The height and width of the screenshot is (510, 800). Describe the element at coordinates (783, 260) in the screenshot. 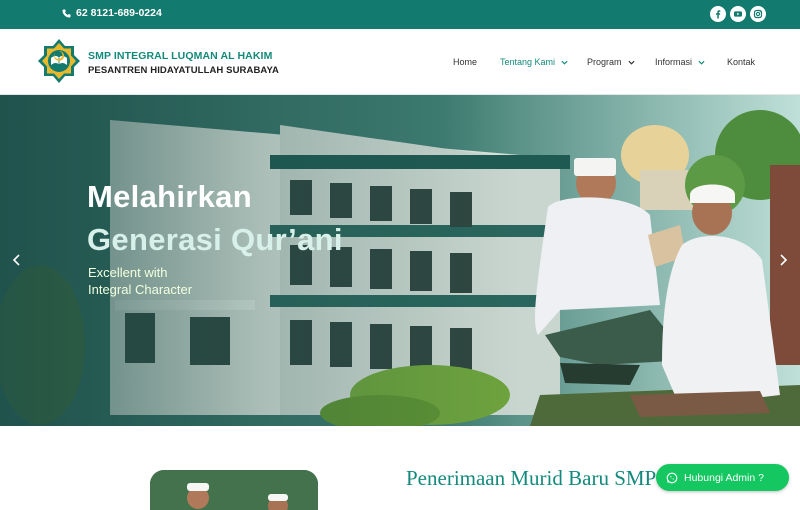

I see `chevron-right-icon` at that location.